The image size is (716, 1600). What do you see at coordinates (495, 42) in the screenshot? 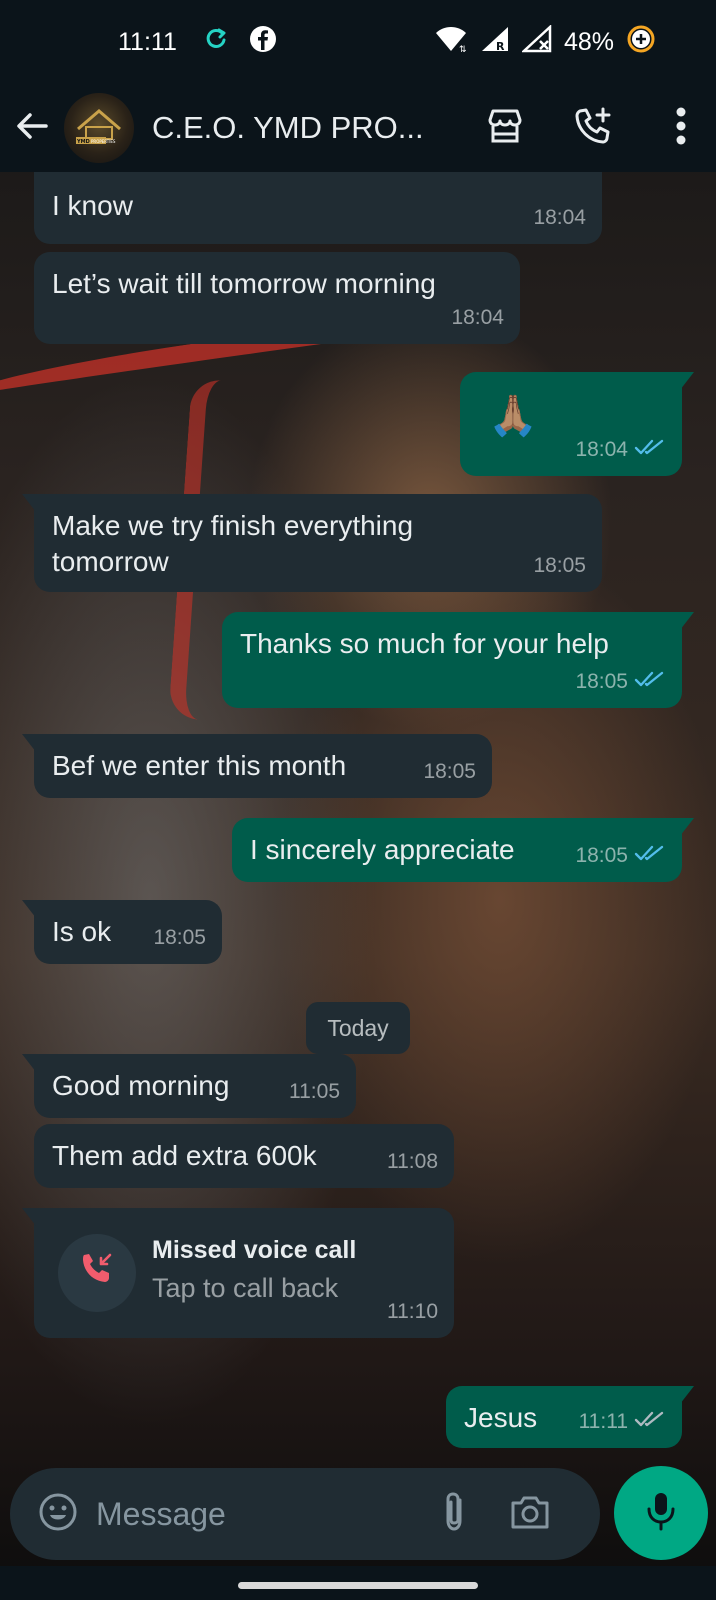
I see `signal-roaming-icon: R` at bounding box center [495, 42].